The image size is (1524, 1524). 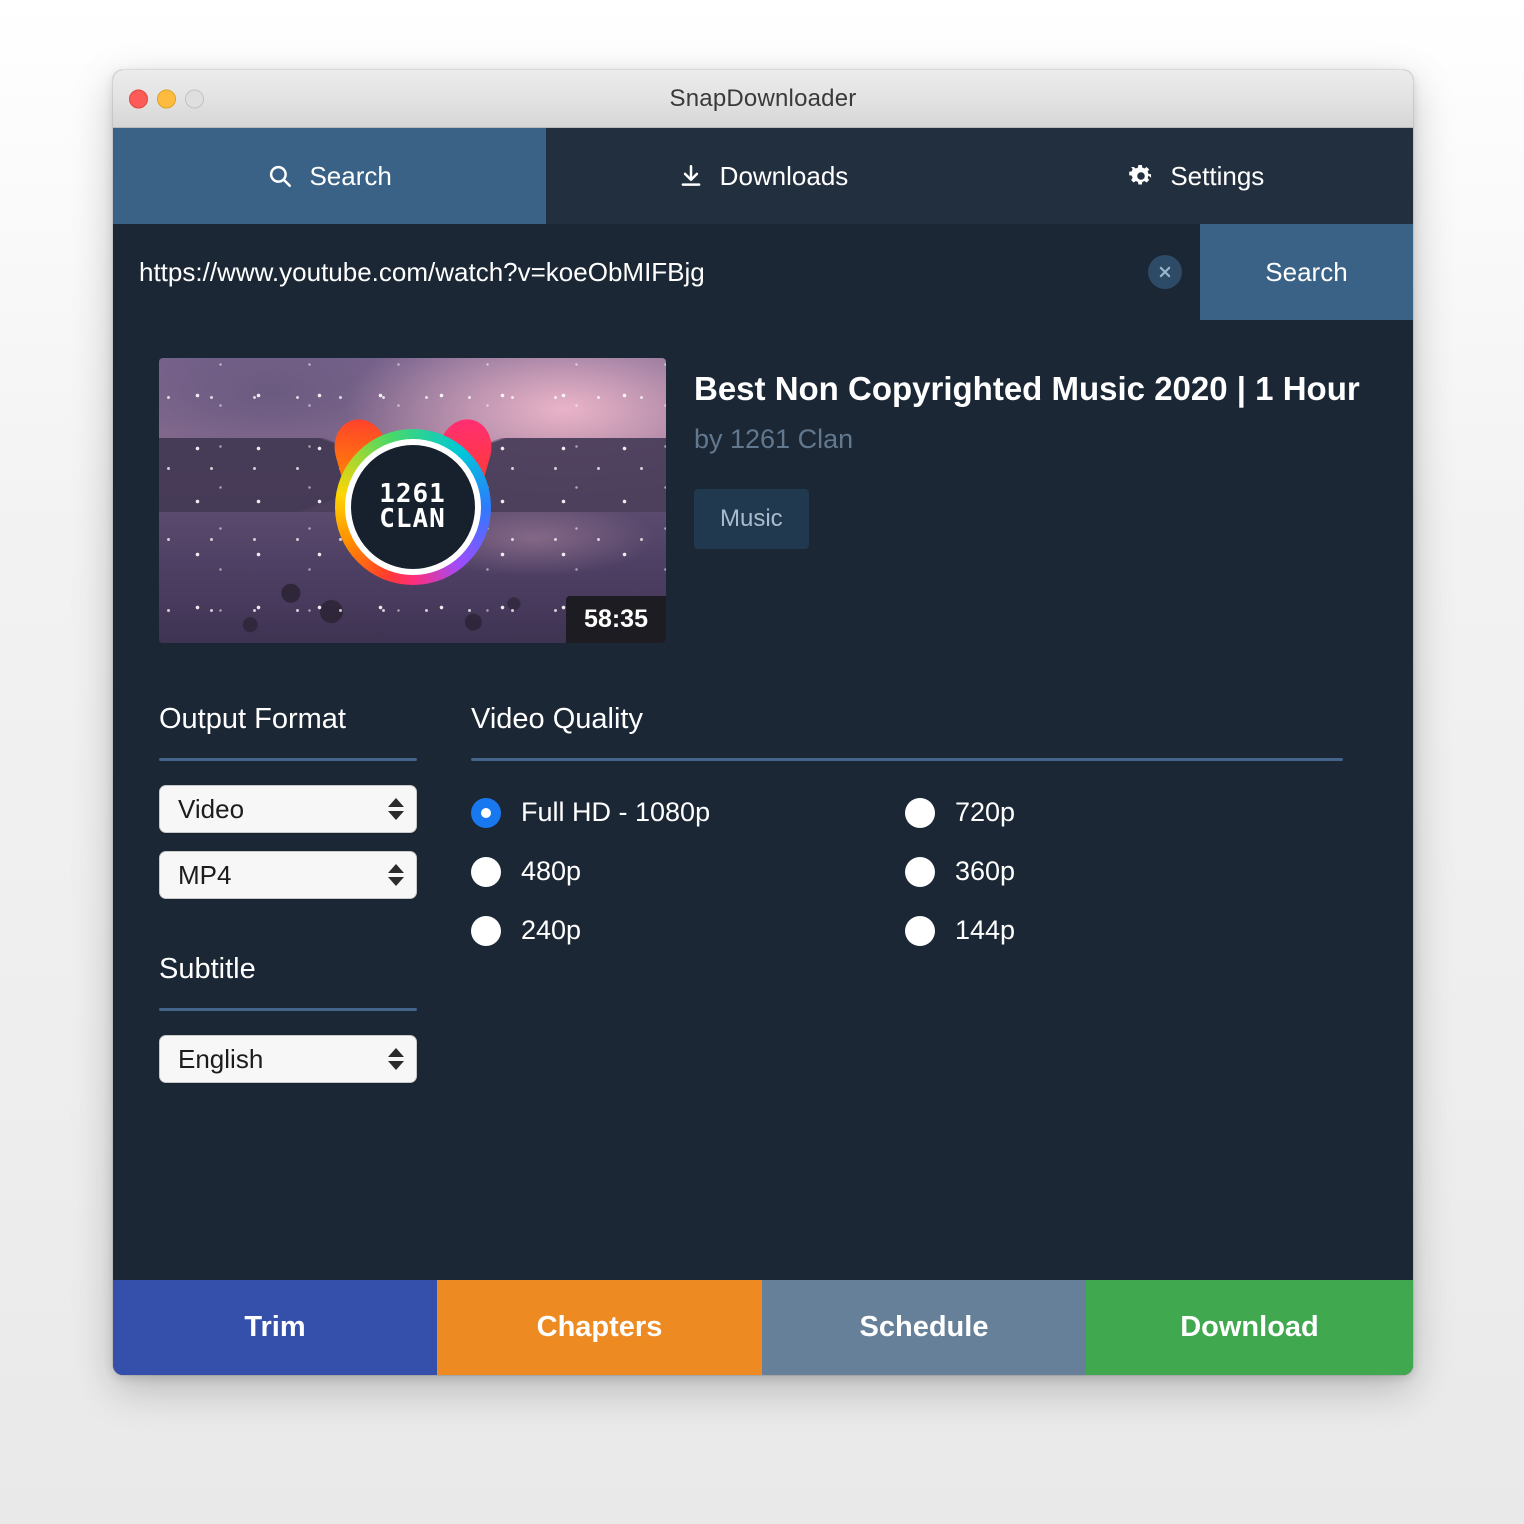 I want to click on tab-settings: Settings, so click(x=1196, y=176).